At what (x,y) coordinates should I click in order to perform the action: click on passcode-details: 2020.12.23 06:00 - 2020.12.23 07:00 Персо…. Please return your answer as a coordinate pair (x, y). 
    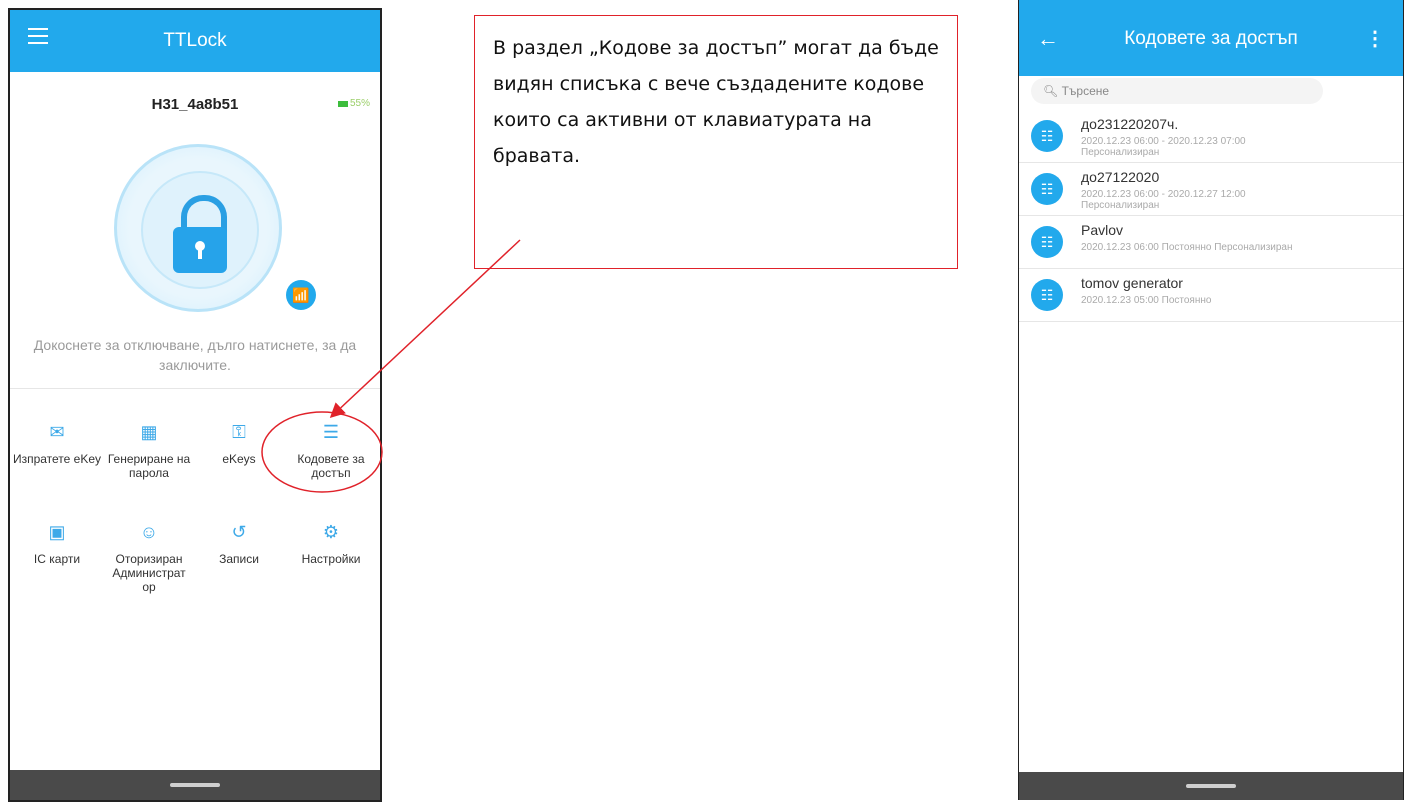
    Looking at the image, I should click on (1163, 147).